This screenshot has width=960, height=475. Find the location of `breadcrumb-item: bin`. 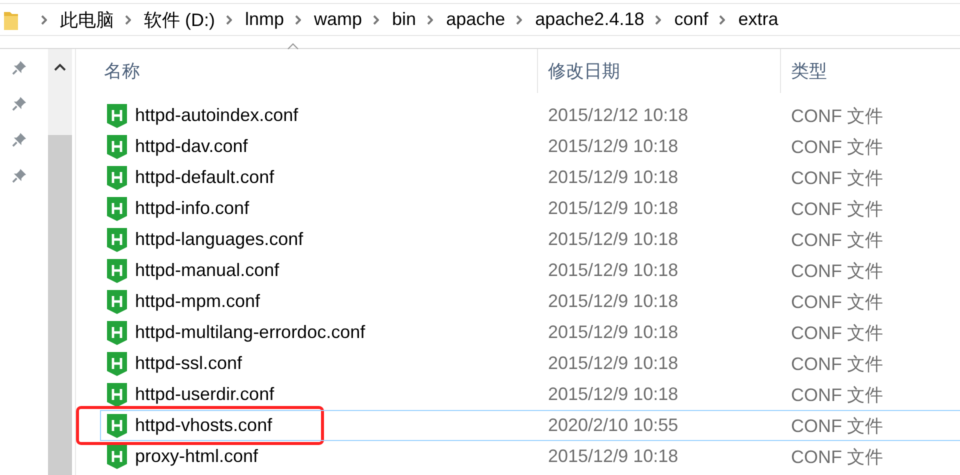

breadcrumb-item: bin is located at coordinates (404, 19).